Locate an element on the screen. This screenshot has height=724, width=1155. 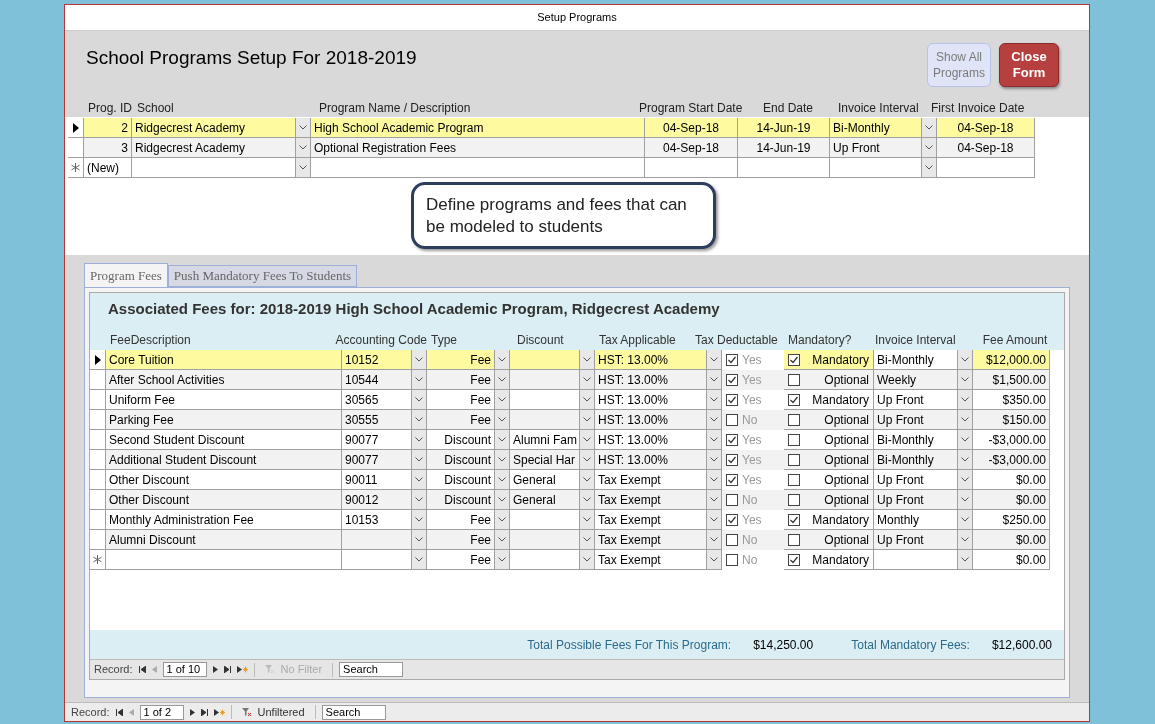
table-cell: Alumni Discount is located at coordinates (224, 540).